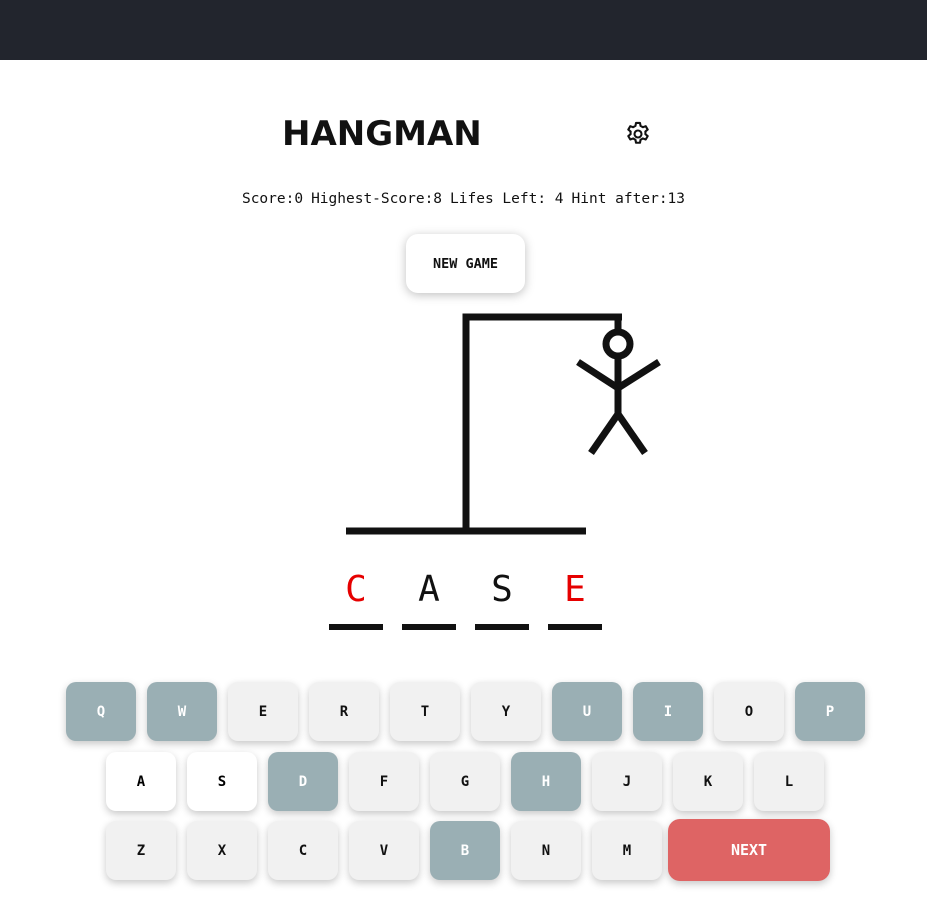 Image resolution: width=927 pixels, height=897 pixels. I want to click on key-y: Y, so click(506, 711).